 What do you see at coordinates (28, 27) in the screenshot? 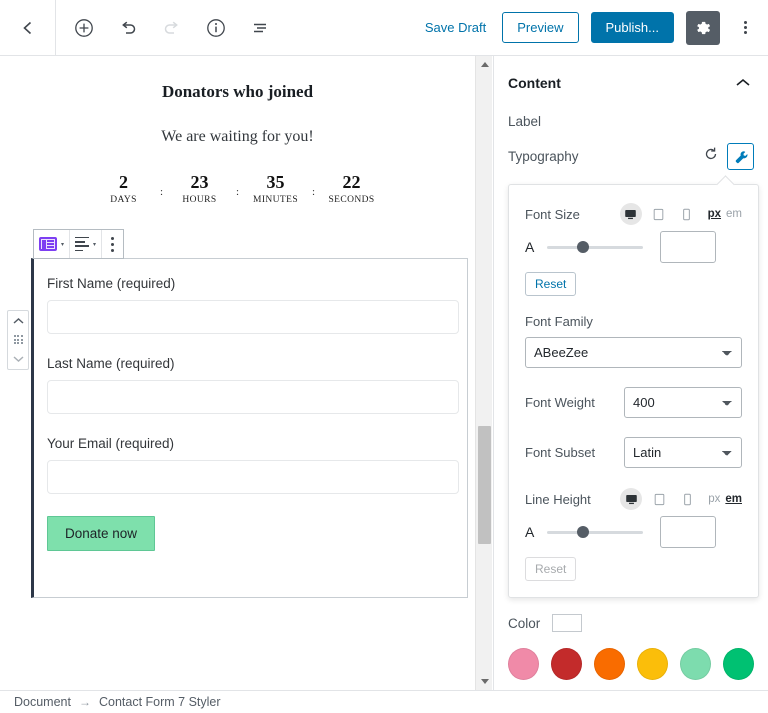
I see `back-button` at bounding box center [28, 27].